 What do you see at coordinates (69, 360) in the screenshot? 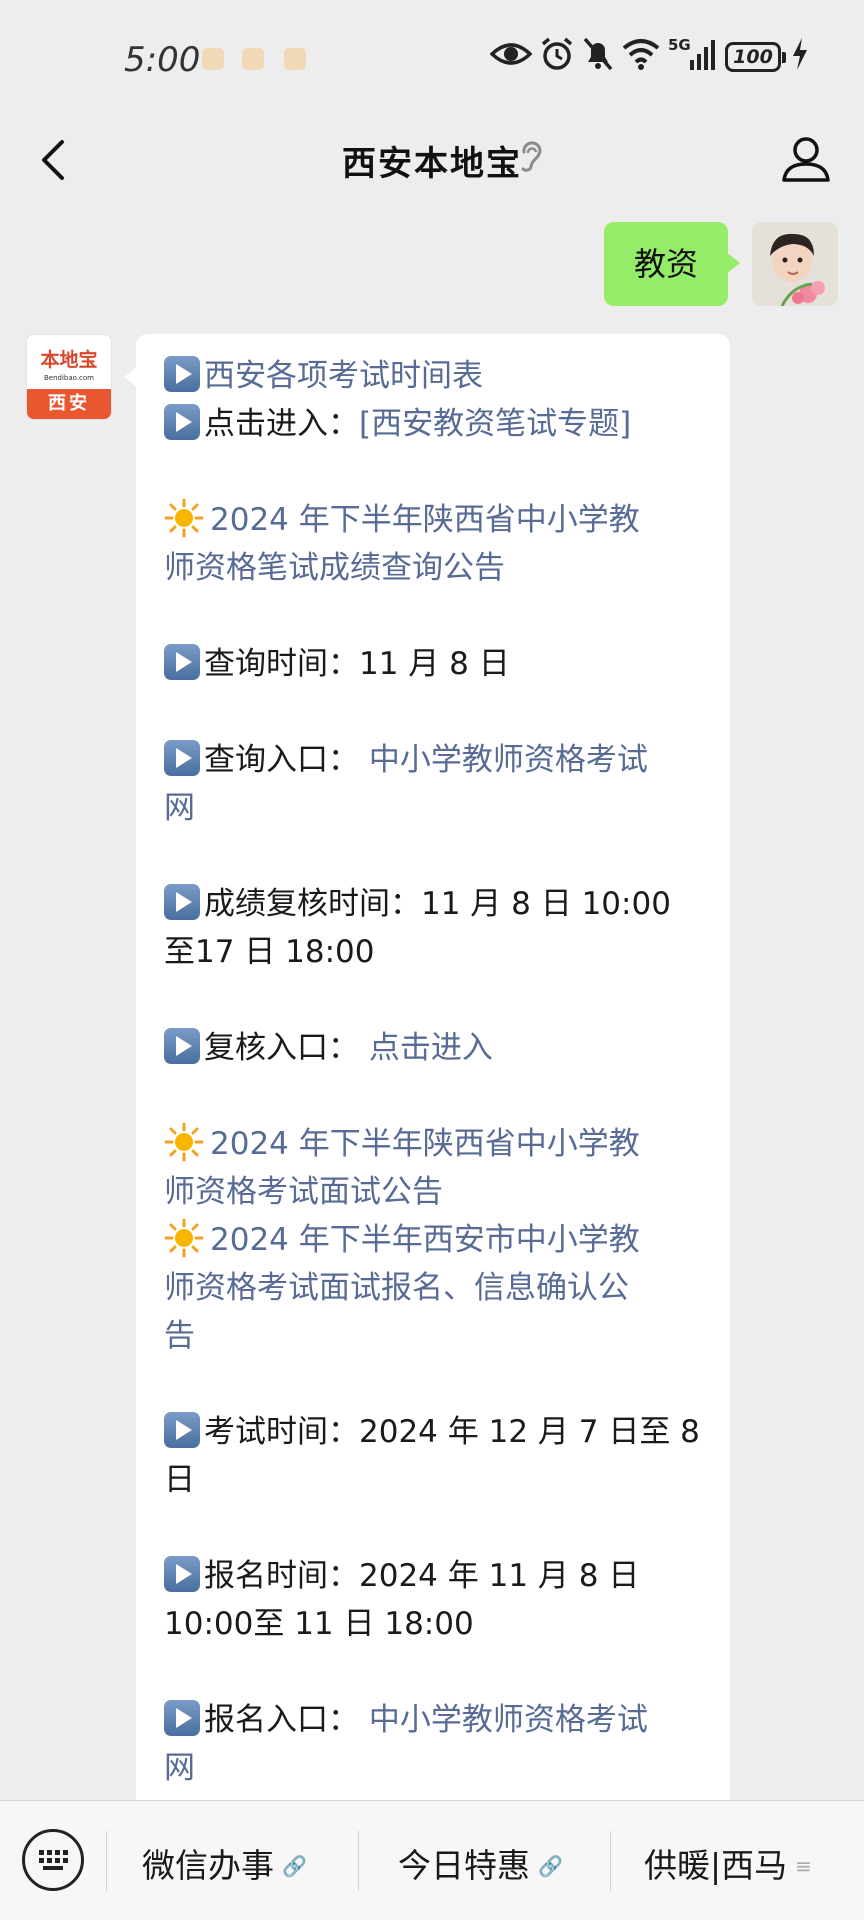
I see `bot-logo-brand: 本地宝` at bounding box center [69, 360].